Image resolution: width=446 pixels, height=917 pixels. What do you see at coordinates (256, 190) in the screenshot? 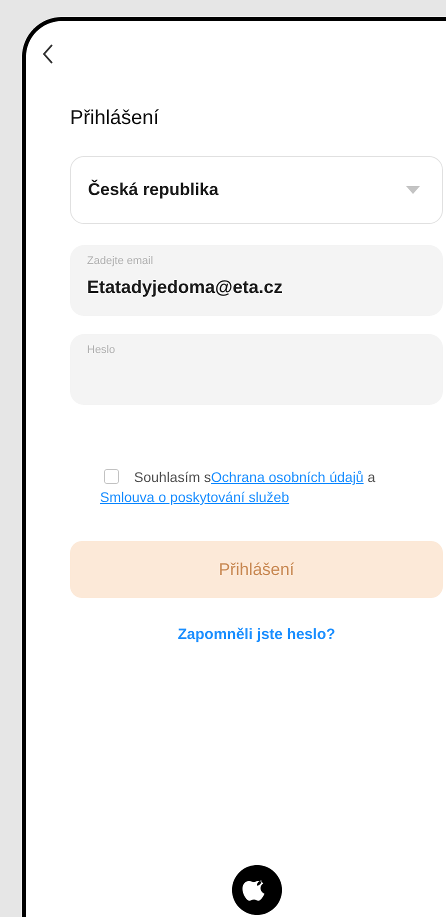
I see `country-select: Česká republika` at bounding box center [256, 190].